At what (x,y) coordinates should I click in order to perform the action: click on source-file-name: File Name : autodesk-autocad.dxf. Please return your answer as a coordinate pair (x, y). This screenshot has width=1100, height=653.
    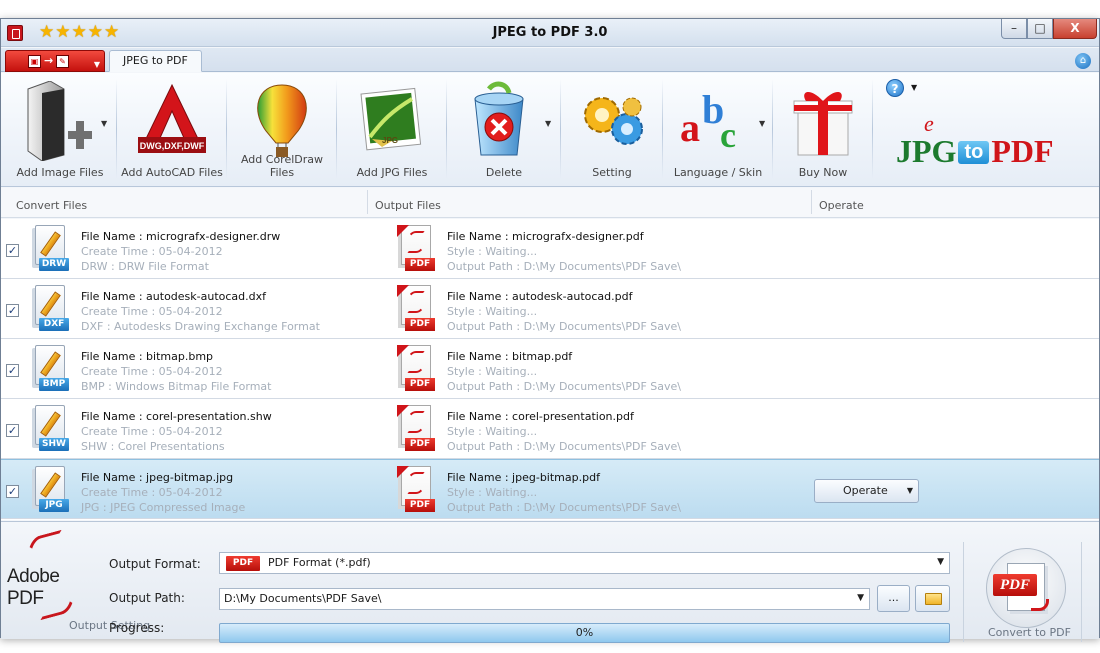
    Looking at the image, I should click on (174, 296).